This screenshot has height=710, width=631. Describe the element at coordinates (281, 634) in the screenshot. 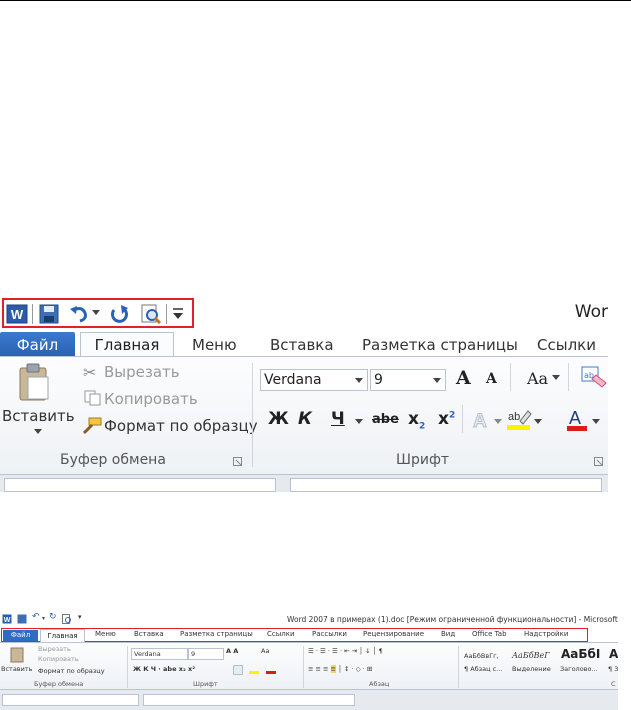

I see `small-tab-references: Ссылки` at that location.